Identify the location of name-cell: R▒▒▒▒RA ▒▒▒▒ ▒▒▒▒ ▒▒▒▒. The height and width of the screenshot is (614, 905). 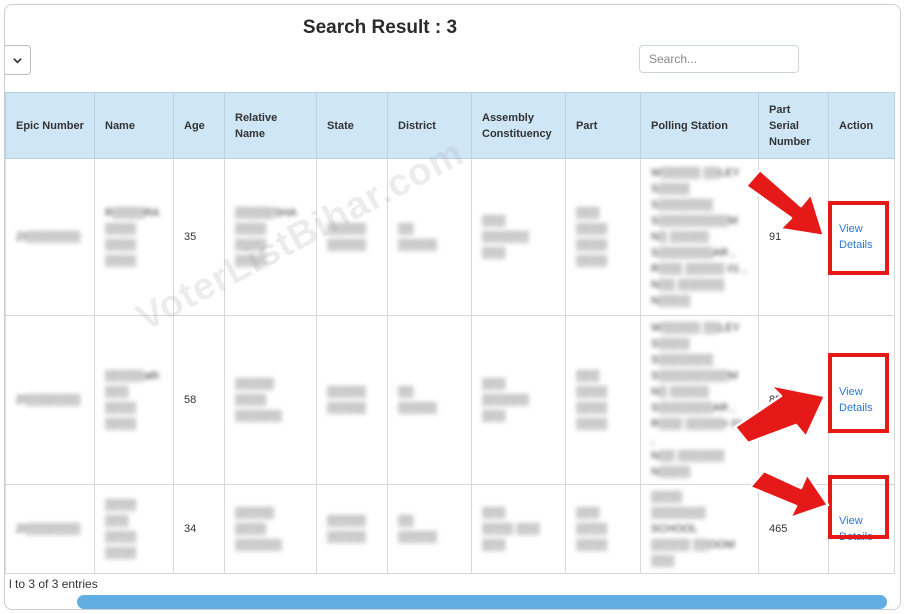
(134, 237).